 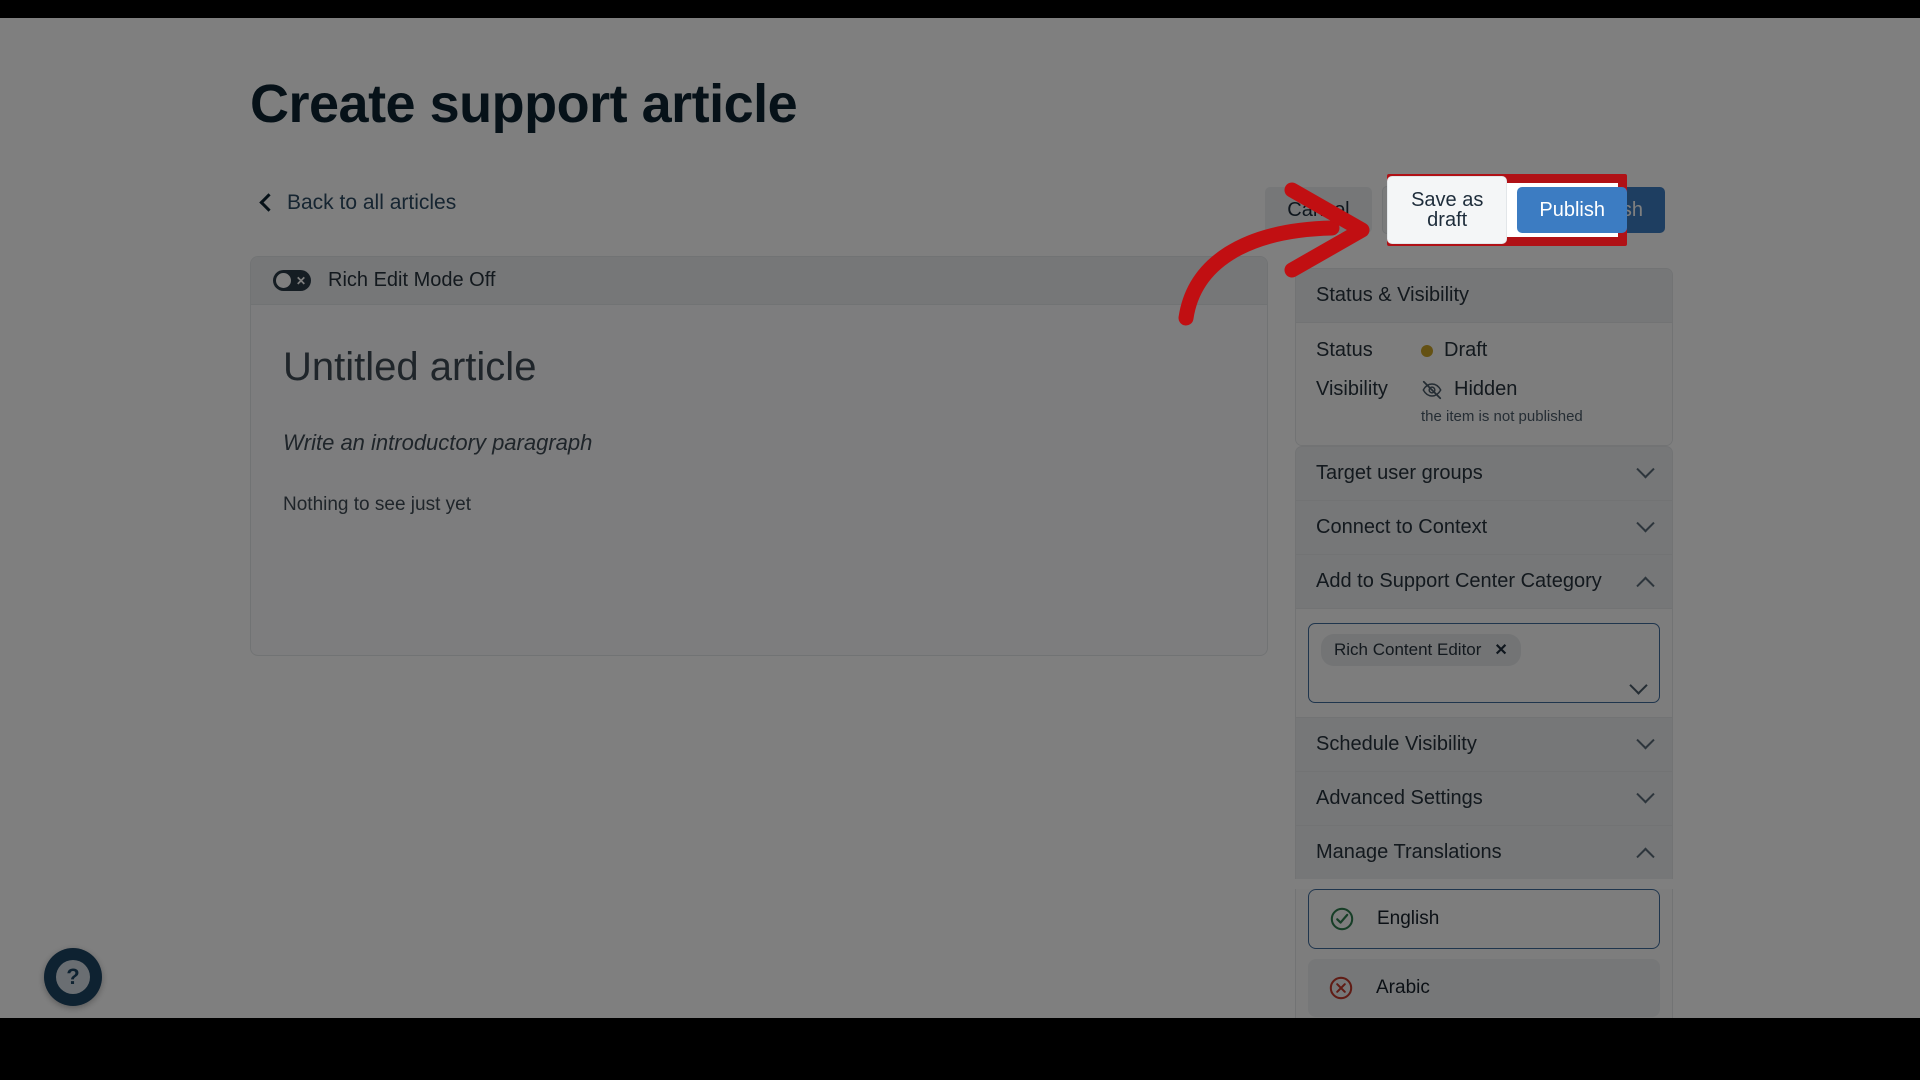 What do you see at coordinates (1484, 296) in the screenshot?
I see `status-visibility-header: Status & Visibility` at bounding box center [1484, 296].